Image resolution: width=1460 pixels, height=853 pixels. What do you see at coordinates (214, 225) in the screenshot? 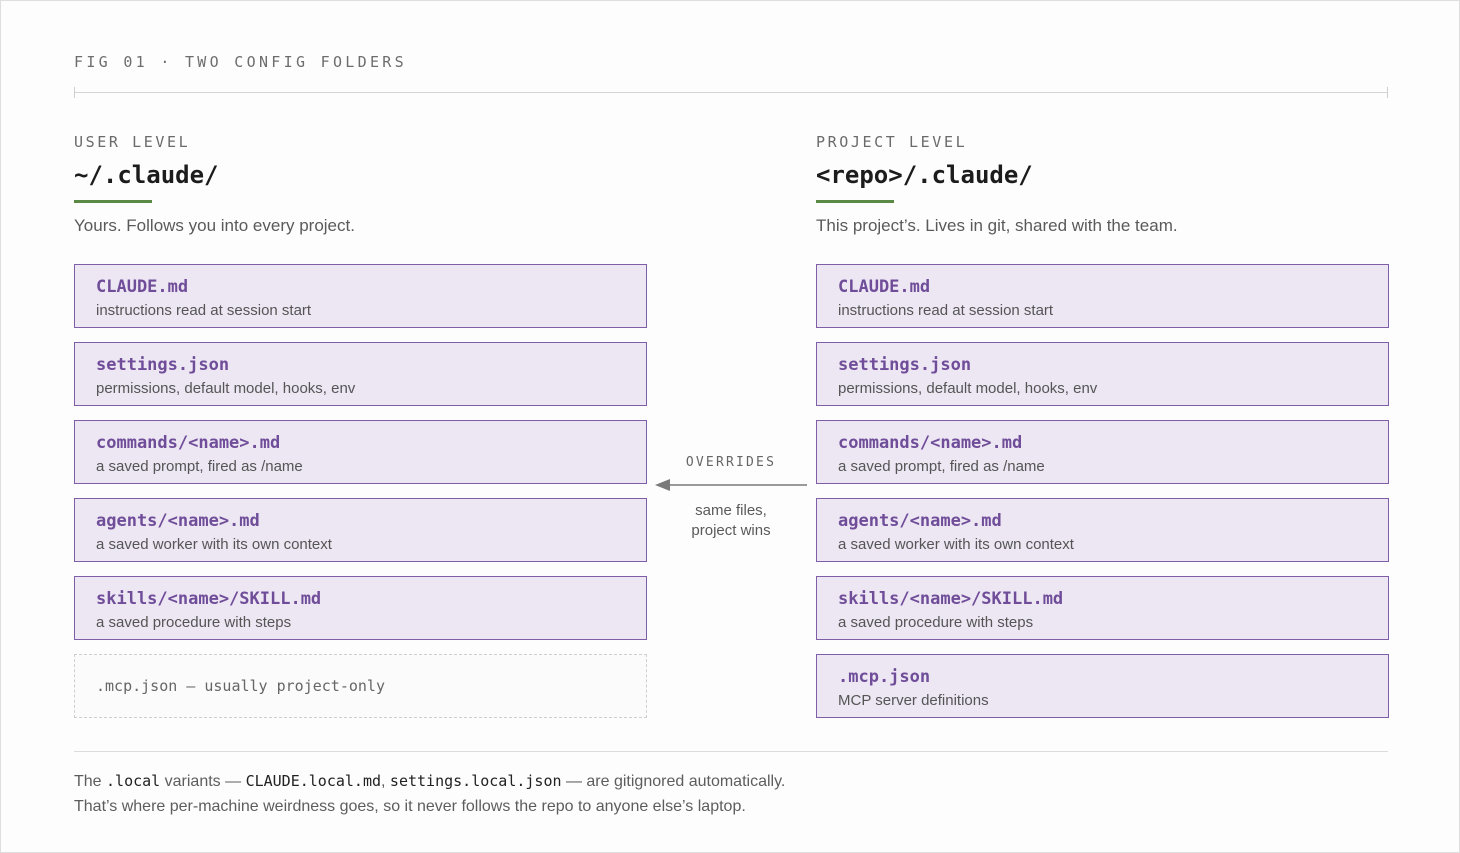
I see `user-folder-description: Yours. Follows you into every project.` at bounding box center [214, 225].